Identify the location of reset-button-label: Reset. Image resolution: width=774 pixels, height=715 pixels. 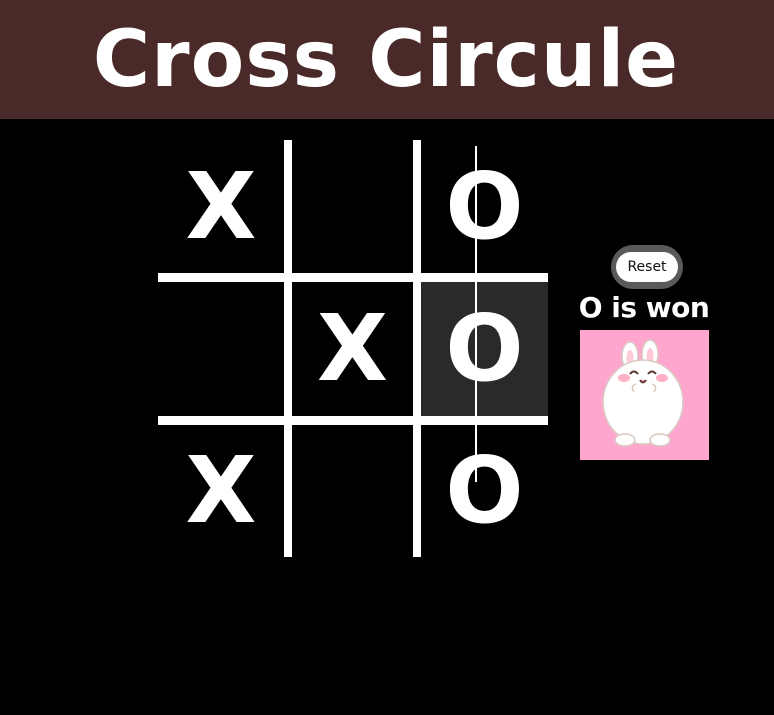
(647, 267).